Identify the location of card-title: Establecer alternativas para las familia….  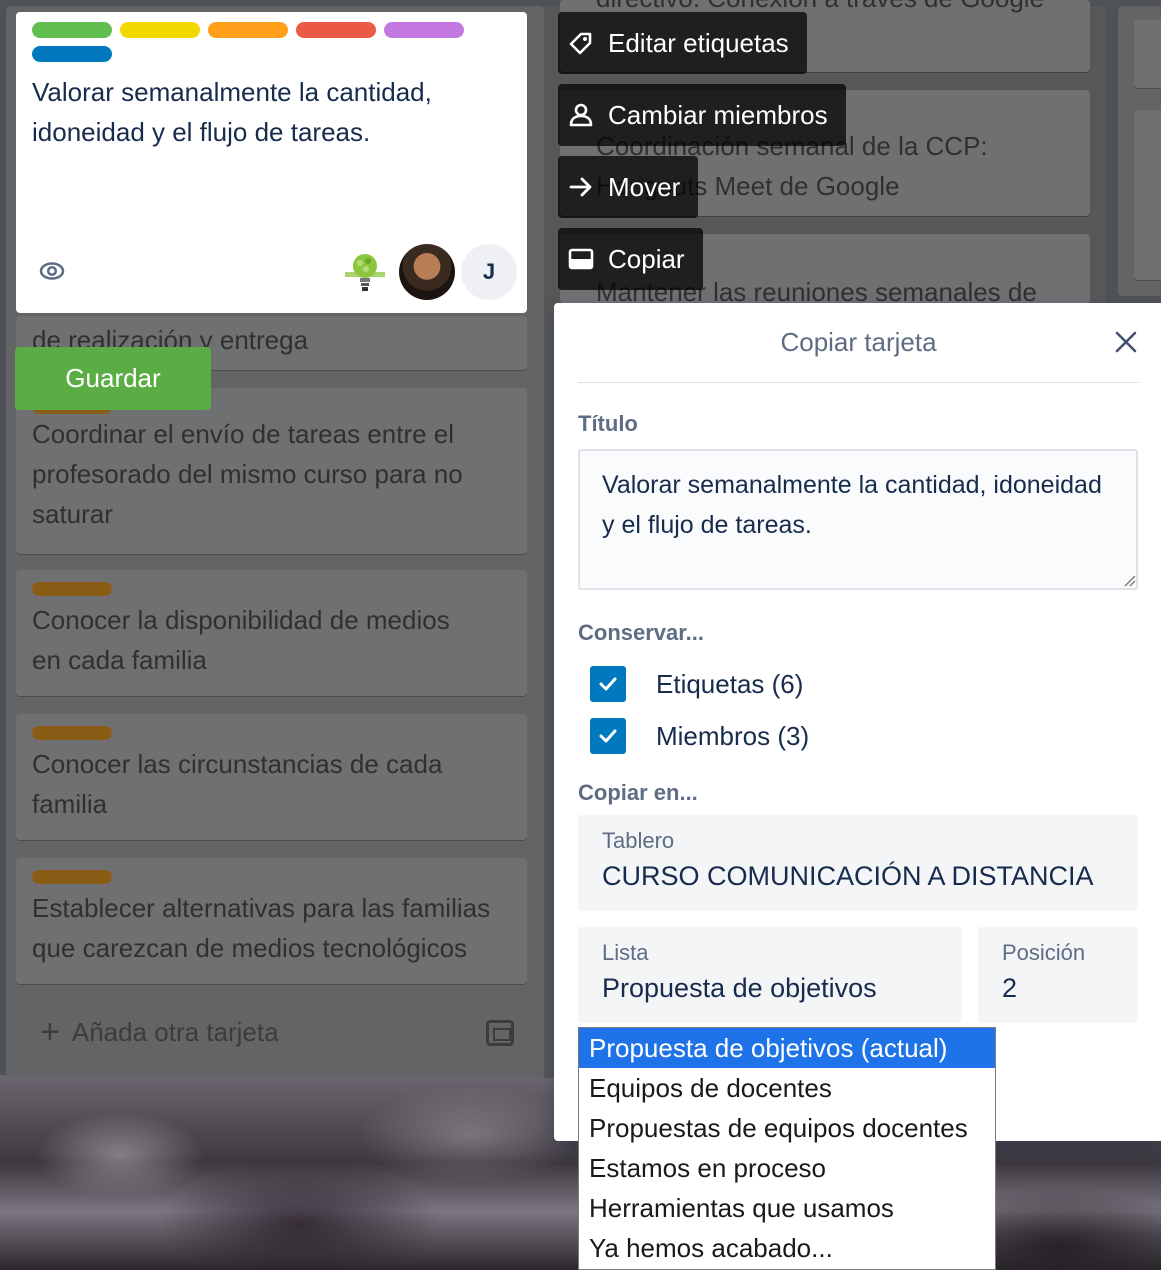
(271, 930).